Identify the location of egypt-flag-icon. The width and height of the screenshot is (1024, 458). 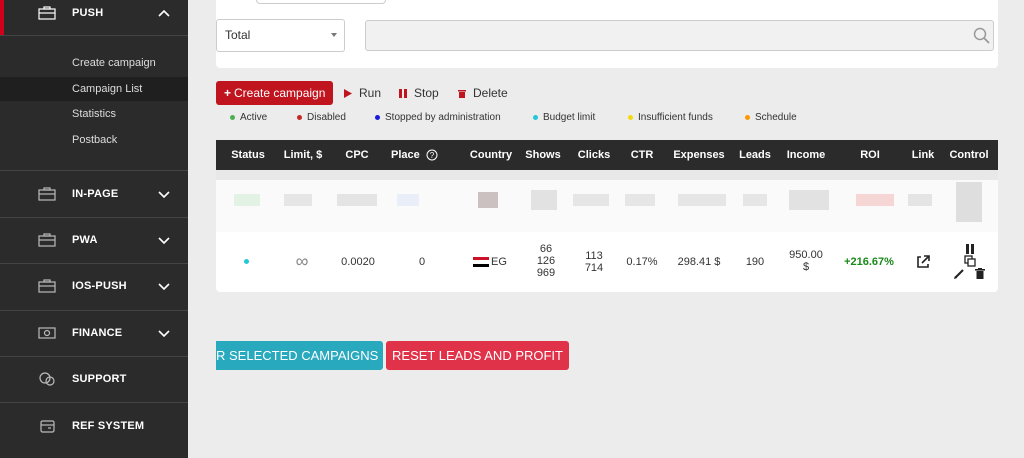
(481, 262).